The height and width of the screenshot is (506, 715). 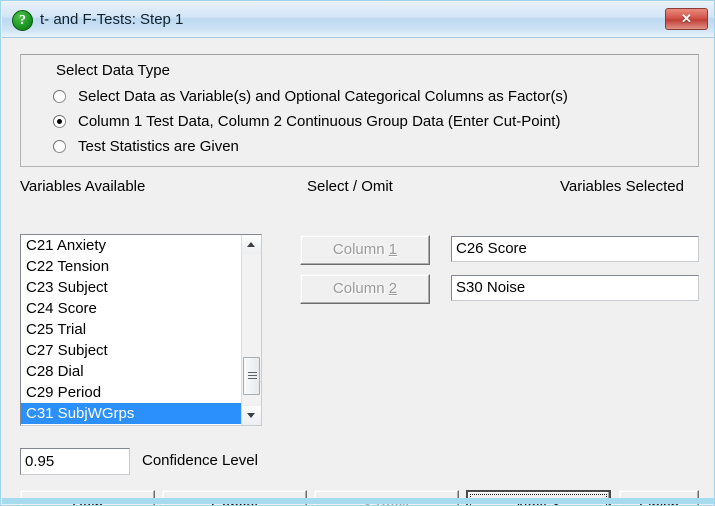 I want to click on radio-option-test-statistics: Test Statistics are Given, so click(x=146, y=146).